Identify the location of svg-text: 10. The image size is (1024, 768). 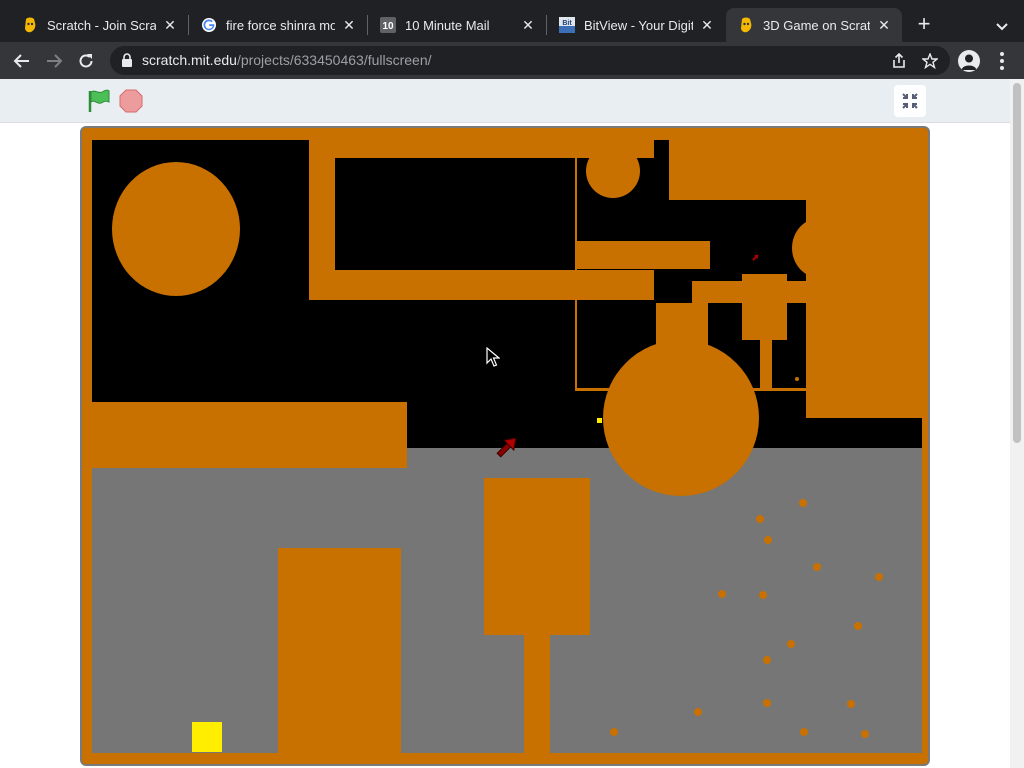
(388, 26).